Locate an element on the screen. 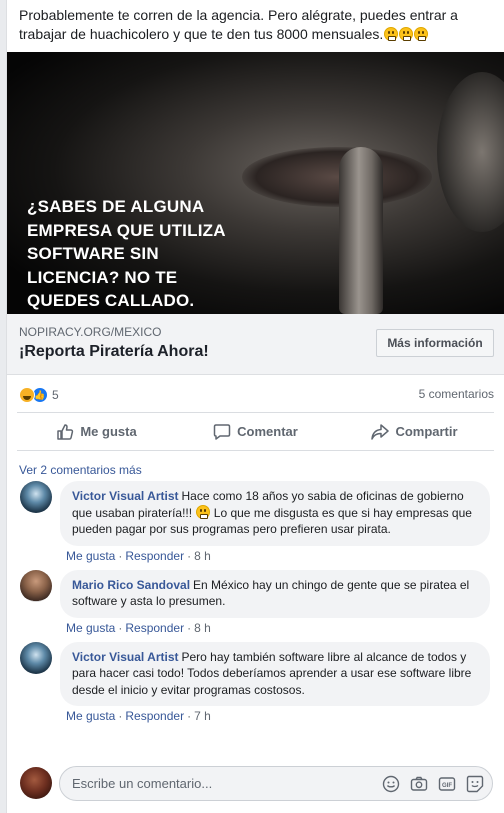 The width and height of the screenshot is (504, 813). svg-text: GIF is located at coordinates (447, 786).